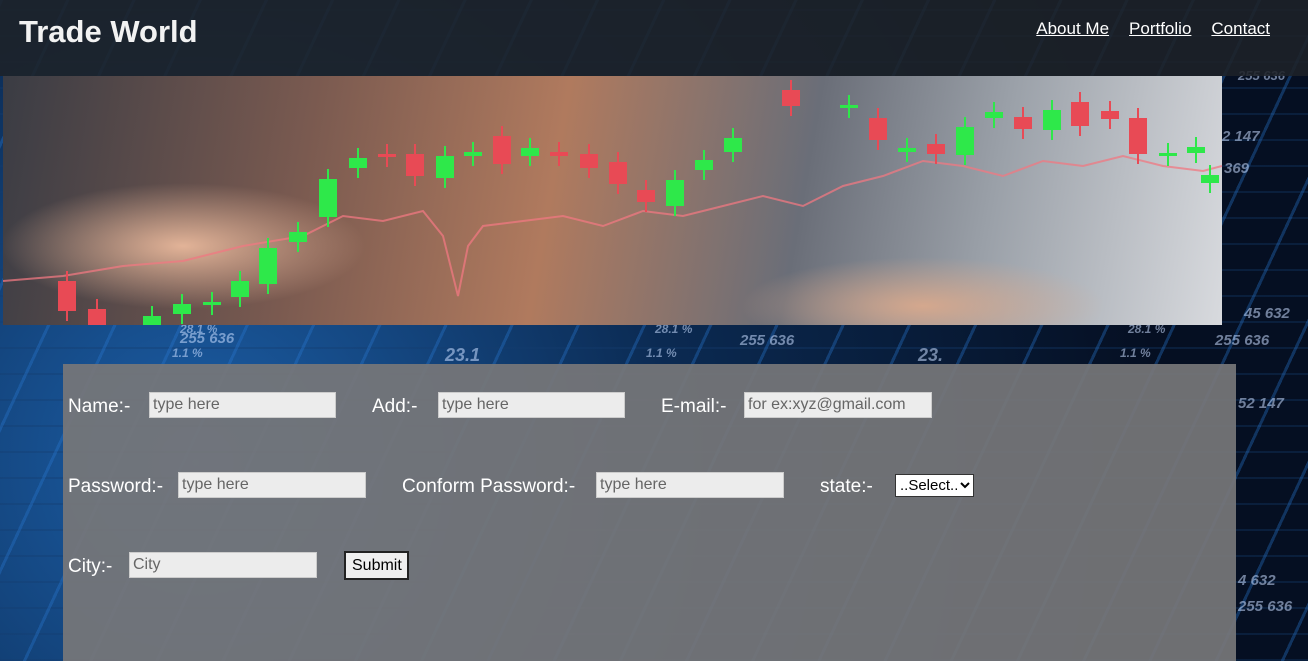 The height and width of the screenshot is (661, 1308). Describe the element at coordinates (116, 486) in the screenshot. I see `password-label: Password:-` at that location.